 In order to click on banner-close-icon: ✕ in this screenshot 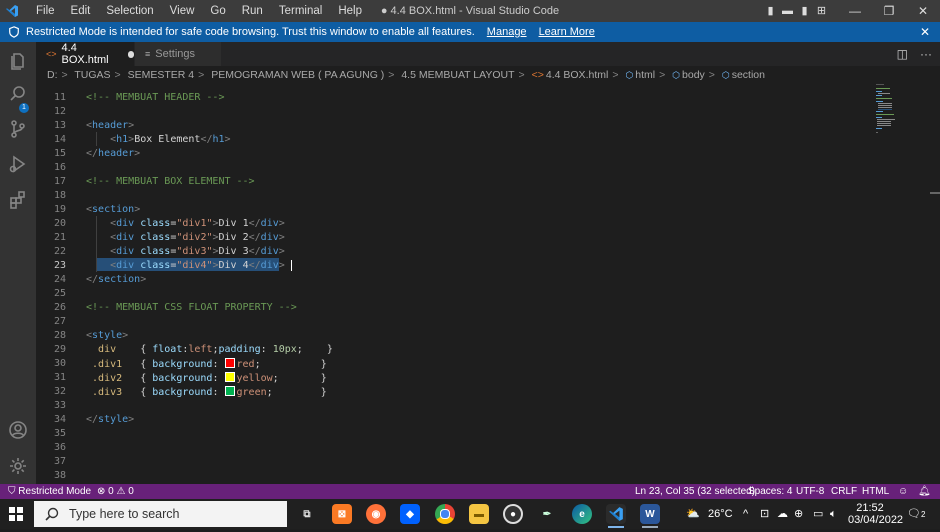, I will do `click(925, 32)`.